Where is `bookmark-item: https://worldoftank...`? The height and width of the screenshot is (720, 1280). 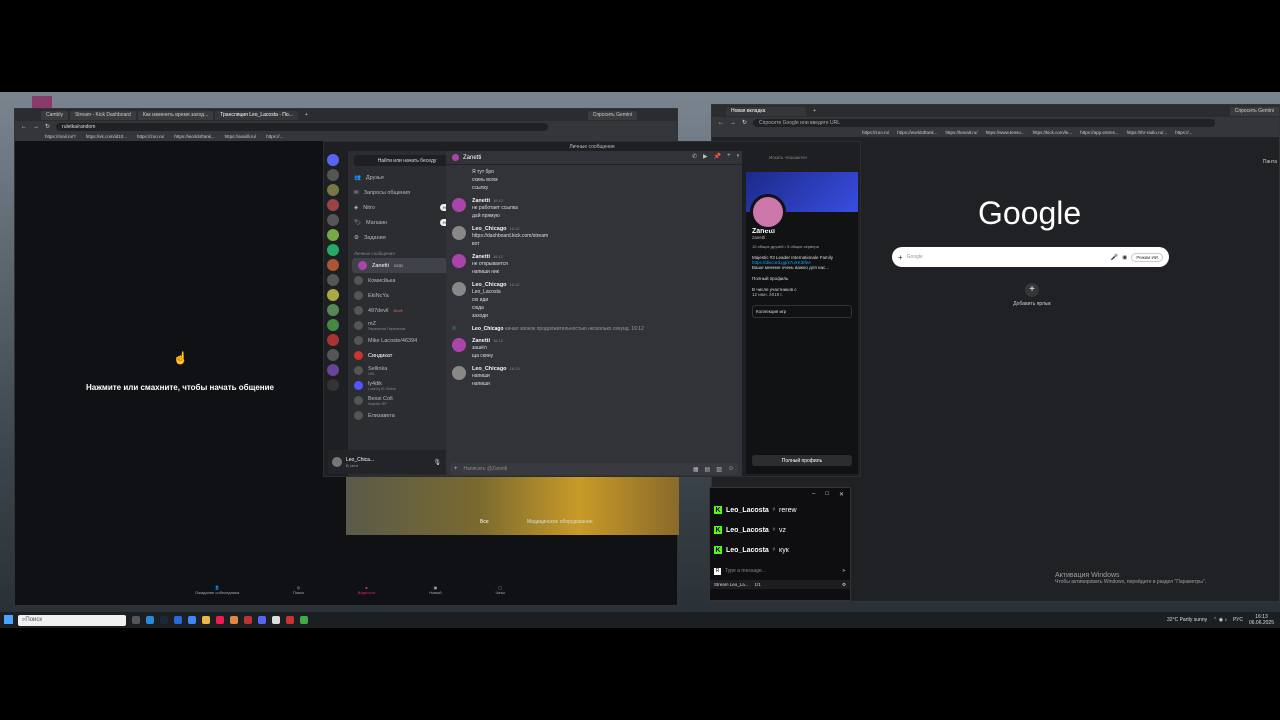
bookmark-item: https://worldoftank... is located at coordinates (194, 136).